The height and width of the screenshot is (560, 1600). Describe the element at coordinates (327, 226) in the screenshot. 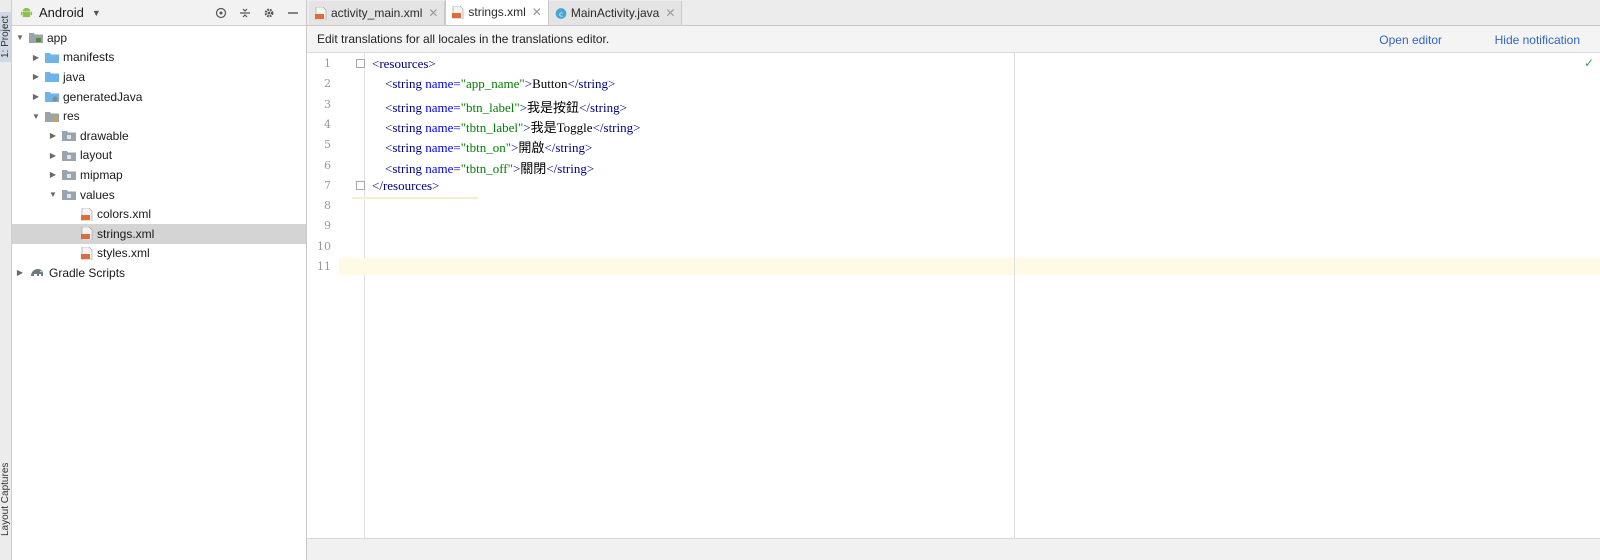

I see `line-number: 9` at that location.